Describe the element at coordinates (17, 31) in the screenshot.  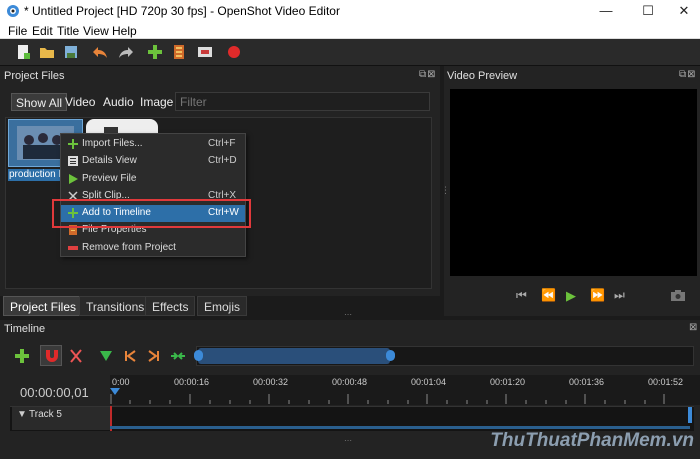
I see `menu-file: File` at that location.